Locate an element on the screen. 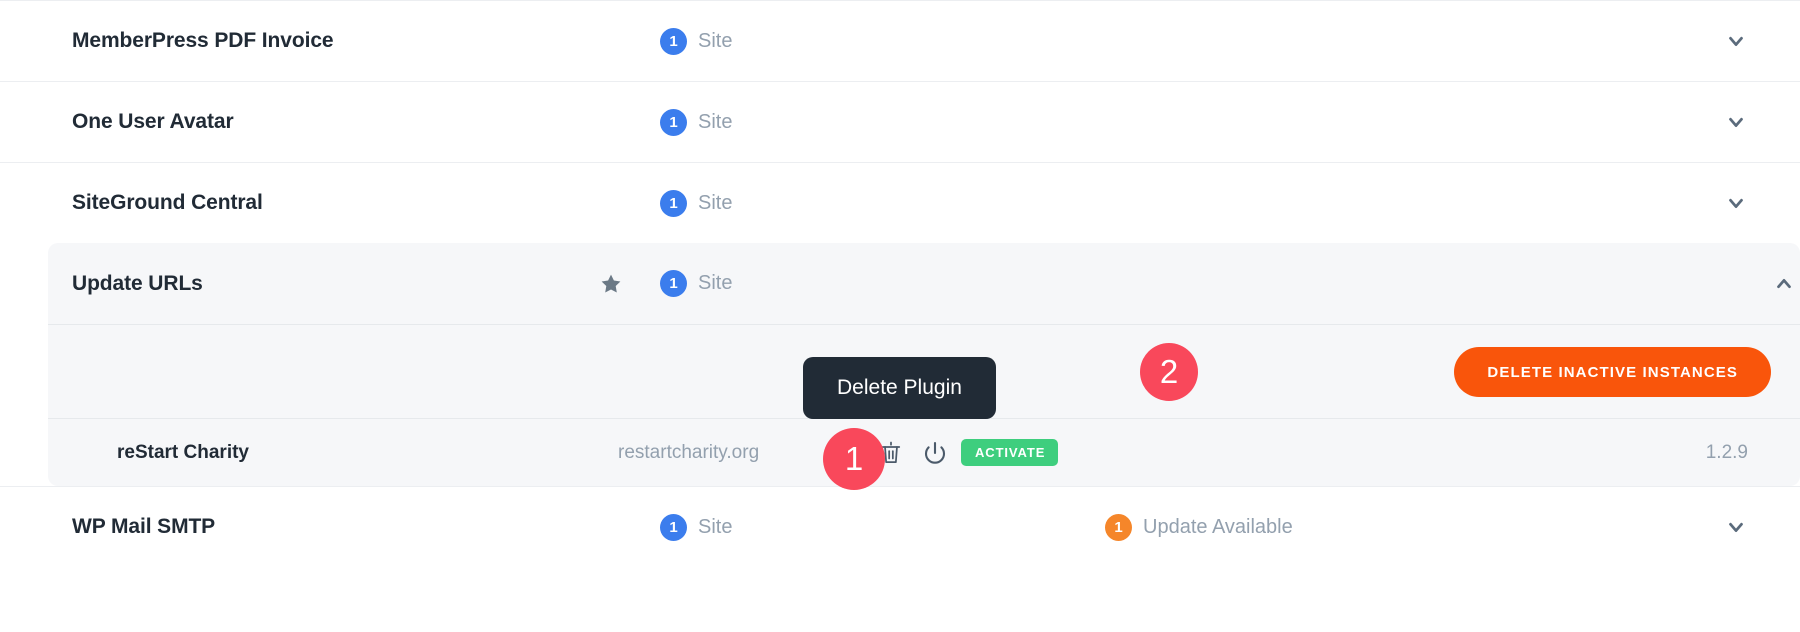 Image resolution: width=1800 pixels, height=632 pixels. delete-inactive-instances-button: DELETE INACTIVE INSTANCES is located at coordinates (1612, 372).